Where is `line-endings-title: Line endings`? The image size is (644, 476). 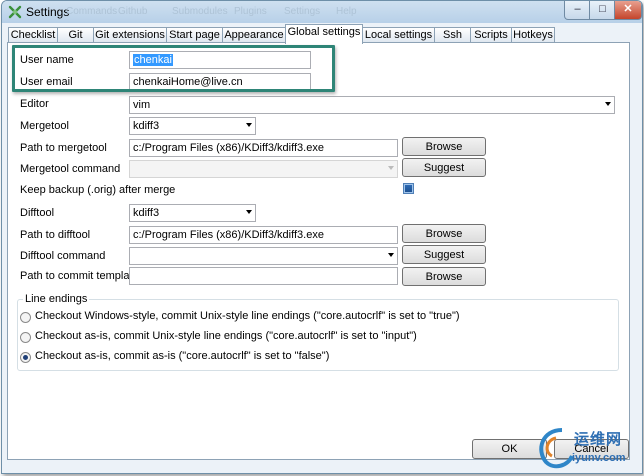 line-endings-title: Line endings is located at coordinates (56, 299).